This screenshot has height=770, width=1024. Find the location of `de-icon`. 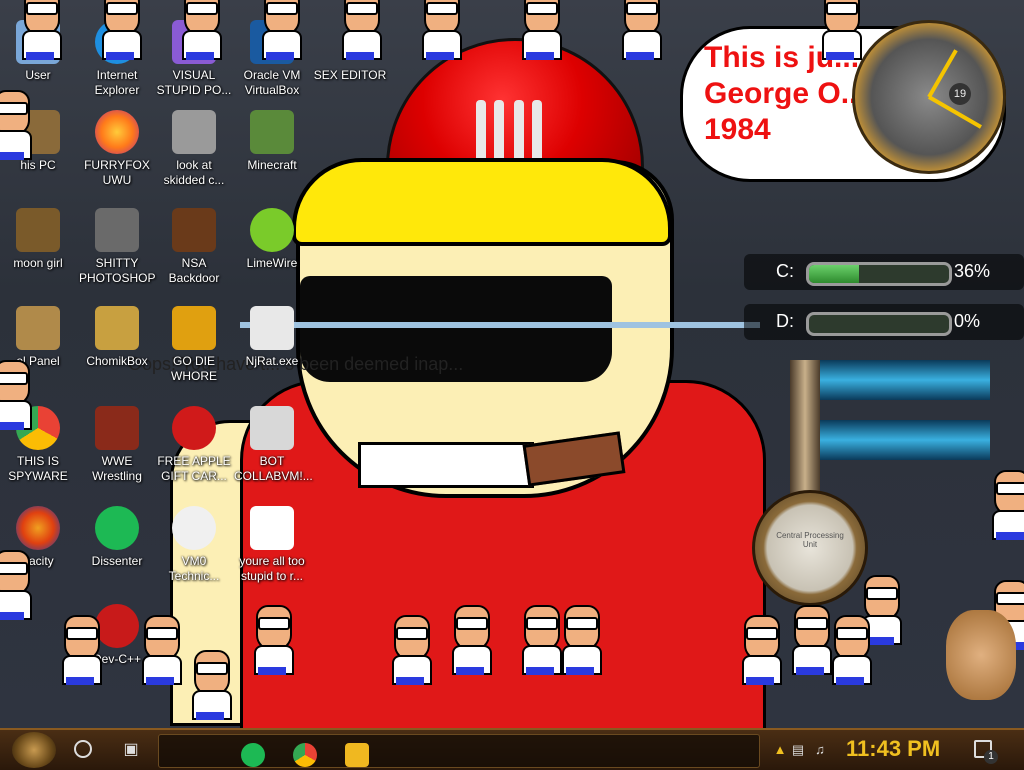

de-icon is located at coordinates (194, 328).